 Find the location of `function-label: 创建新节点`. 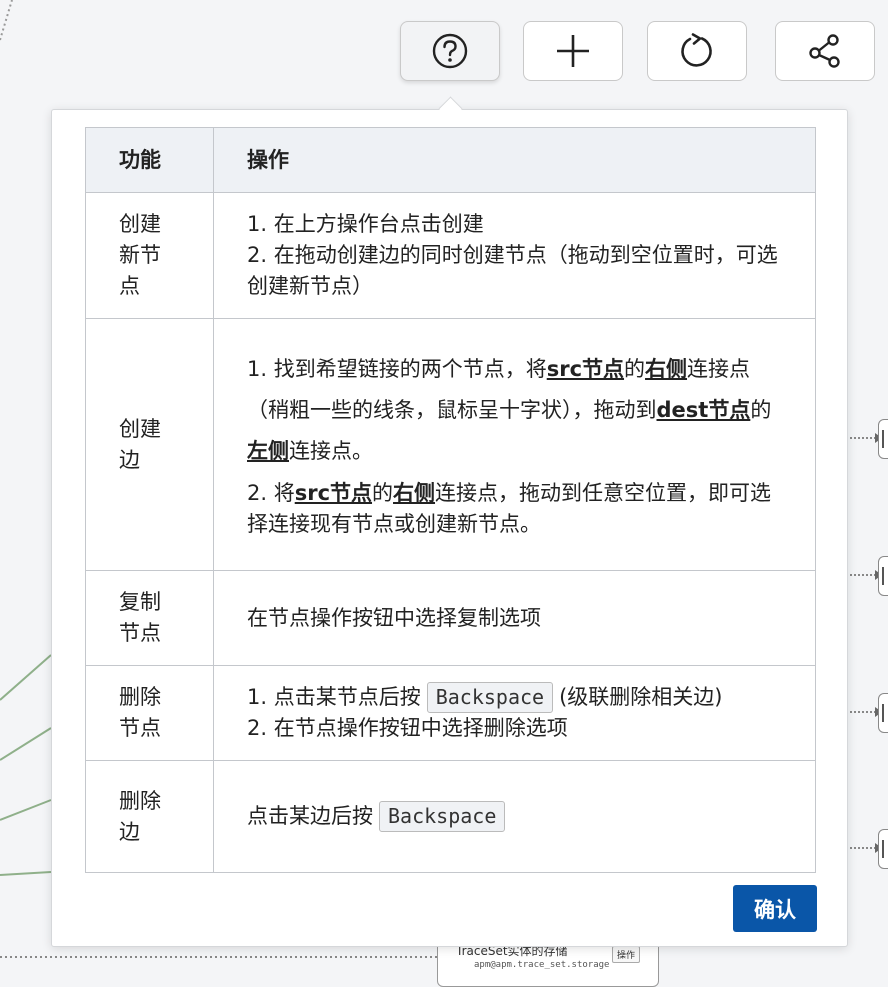

function-label: 创建新节点 is located at coordinates (140, 255).